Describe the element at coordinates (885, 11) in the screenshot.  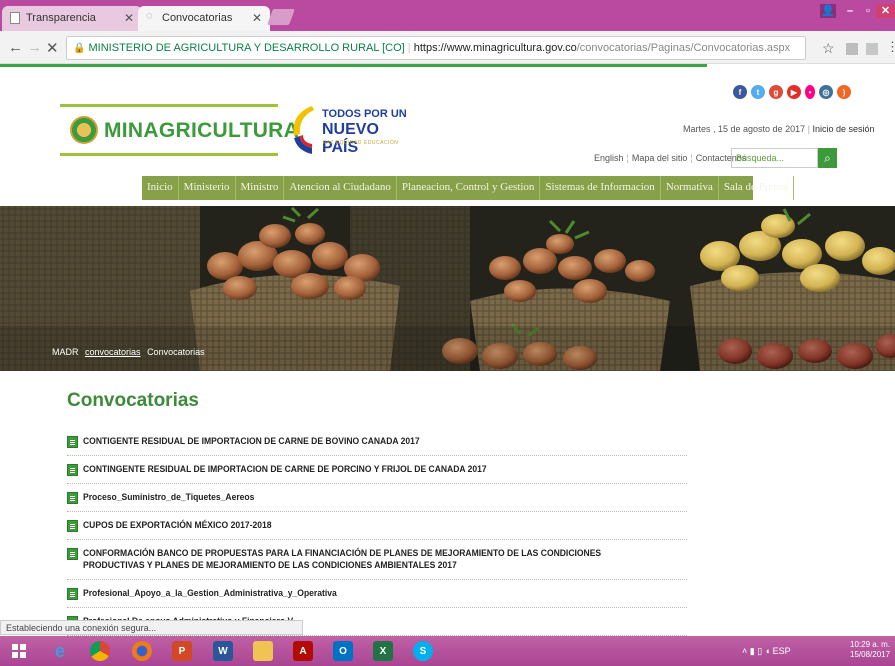
I see `close-window-button: ✕` at that location.